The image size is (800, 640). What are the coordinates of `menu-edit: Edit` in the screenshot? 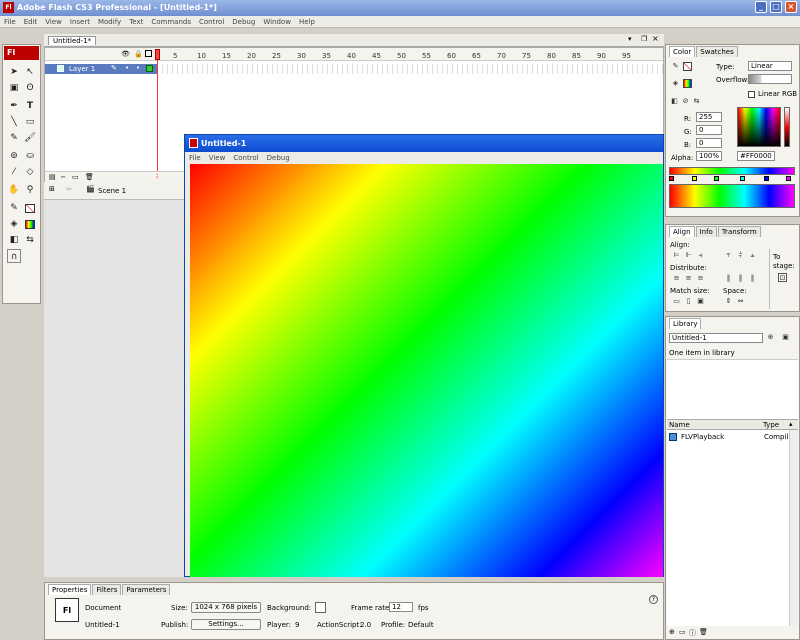 It's located at (31, 22).